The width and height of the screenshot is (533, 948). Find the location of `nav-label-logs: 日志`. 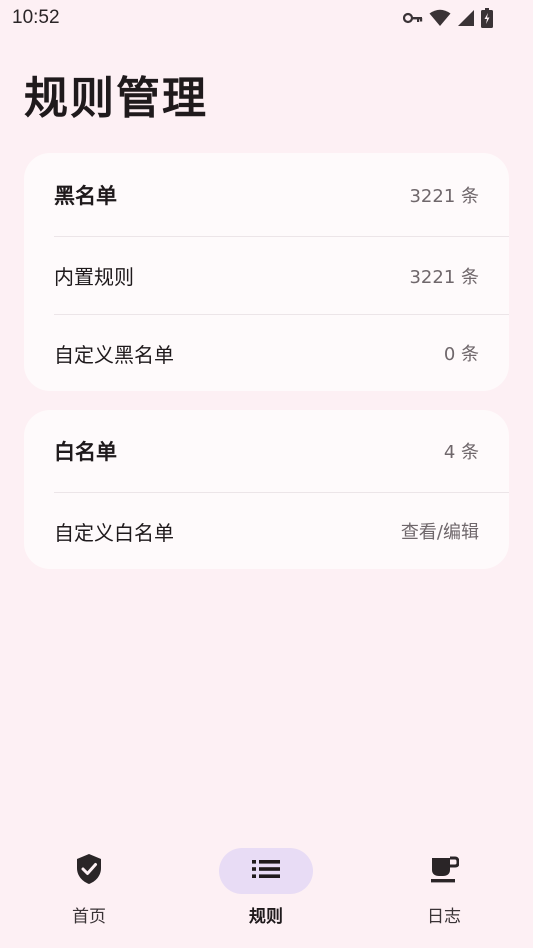

nav-label-logs: 日志 is located at coordinates (444, 917).